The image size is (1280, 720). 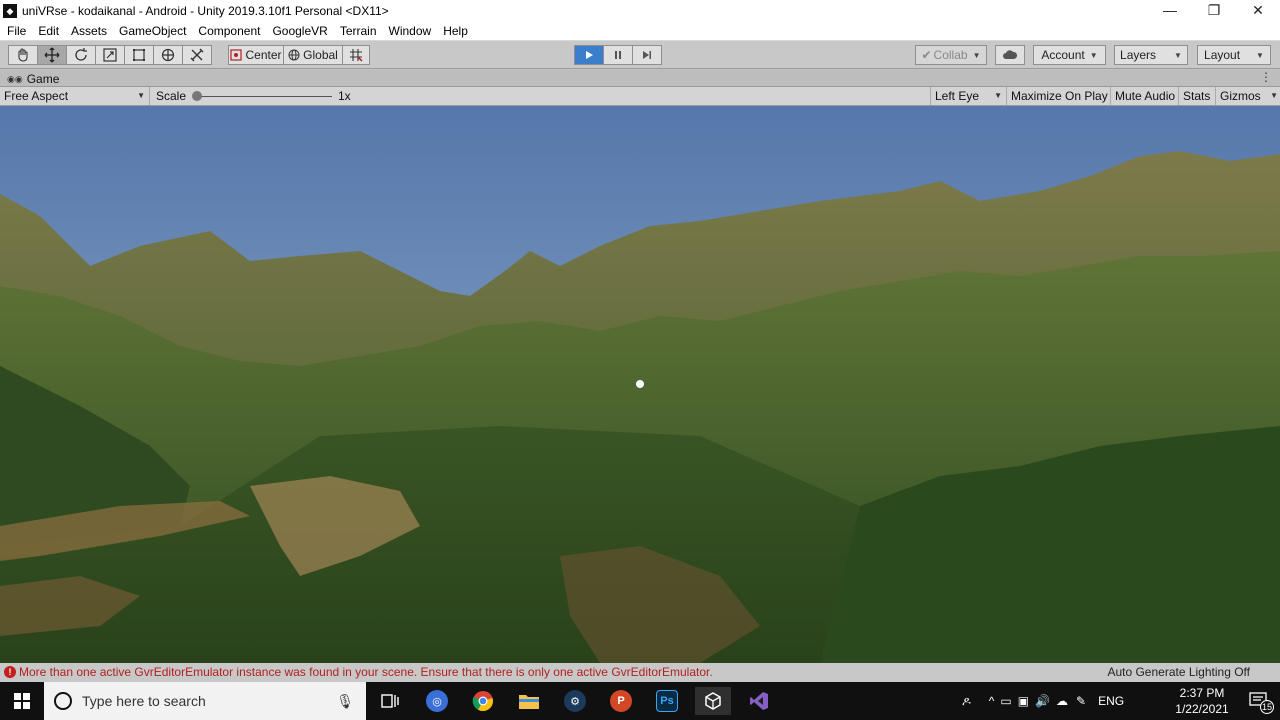 I want to click on chevron-up-icon: ^, so click(x=992, y=701).